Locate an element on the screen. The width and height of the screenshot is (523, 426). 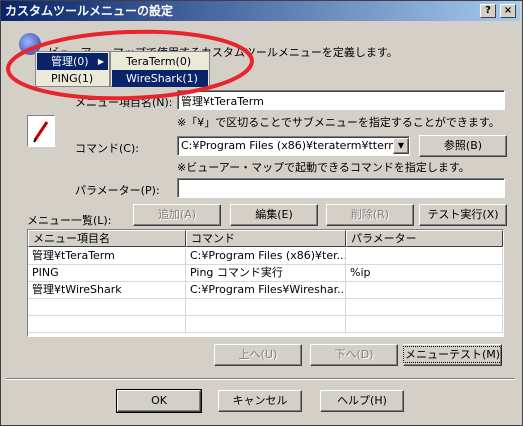
test-run-button: テスト実行(X) is located at coordinates (463, 215).